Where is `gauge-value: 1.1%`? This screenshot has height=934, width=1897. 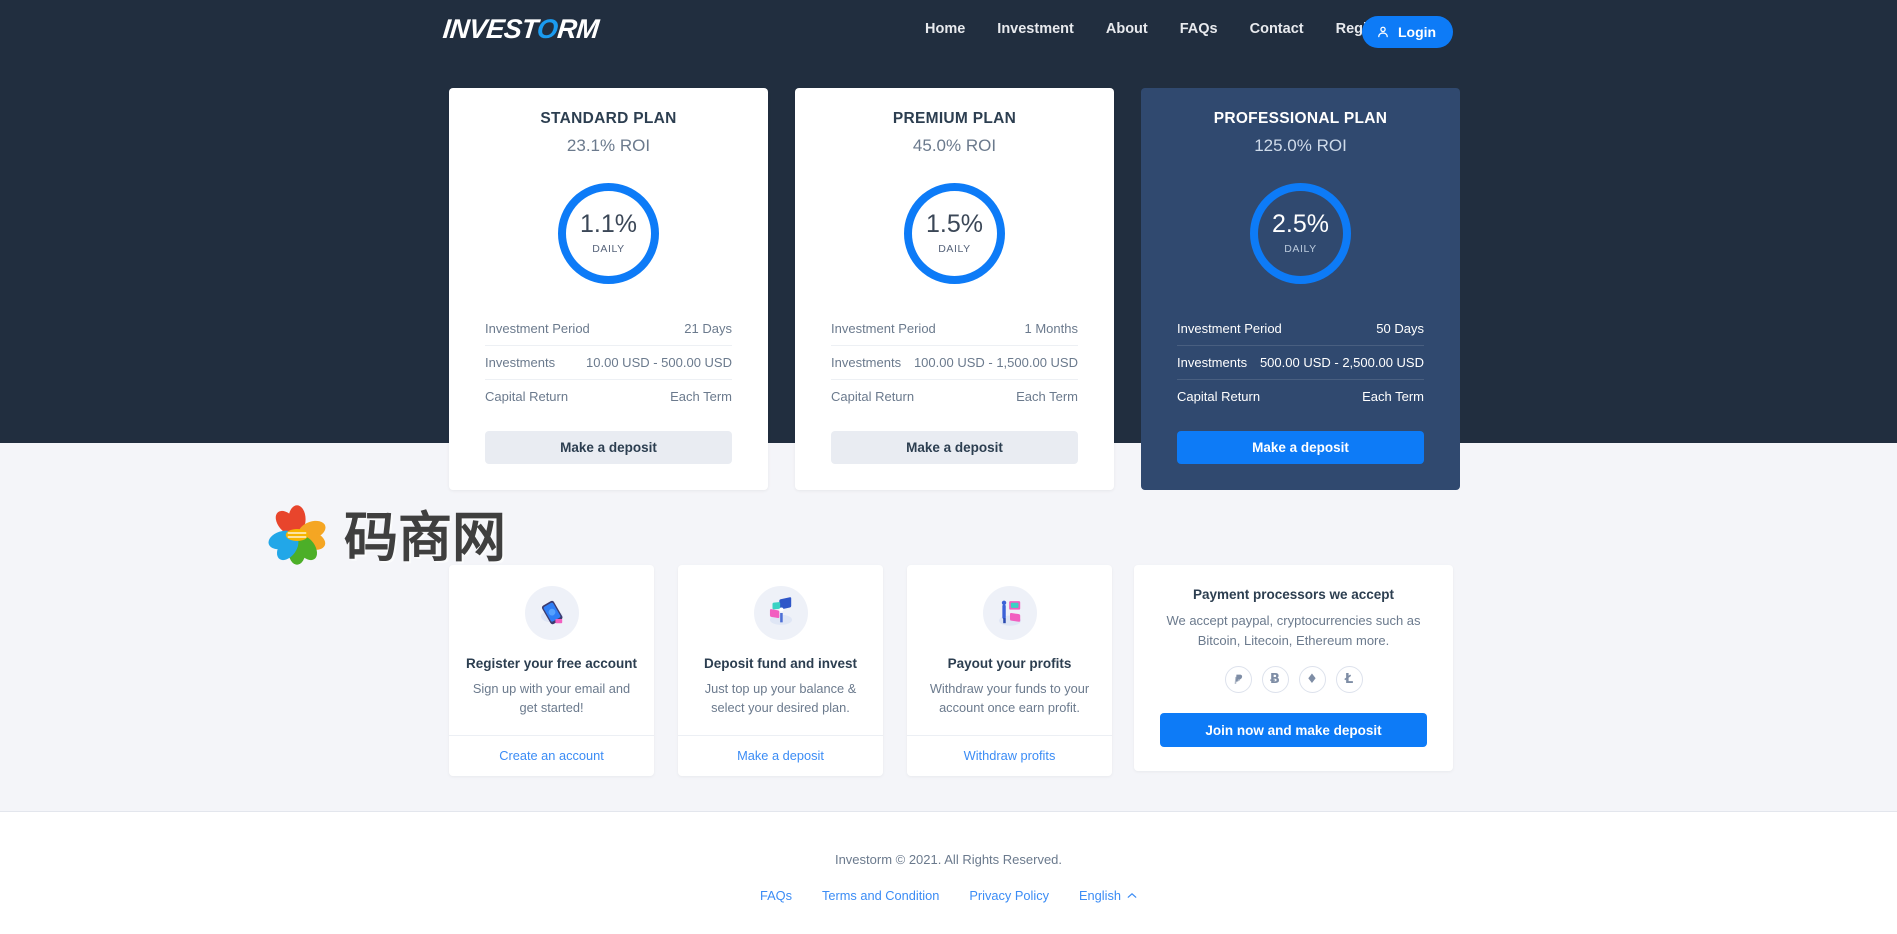 gauge-value: 1.1% is located at coordinates (608, 224).